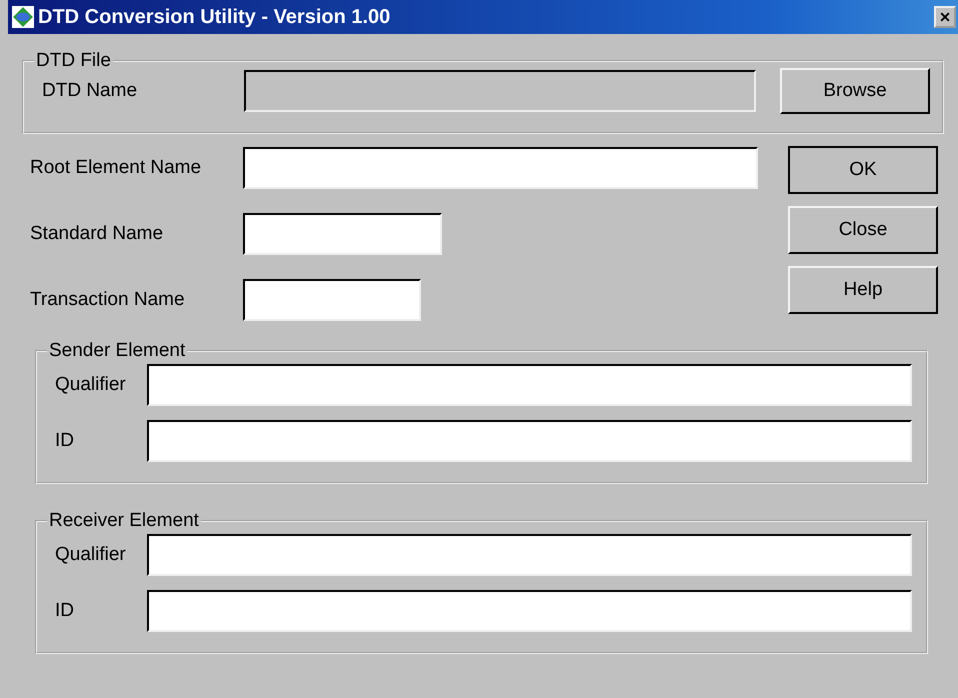 Image resolution: width=958 pixels, height=698 pixels. I want to click on field-label: Root Element Name, so click(116, 168).